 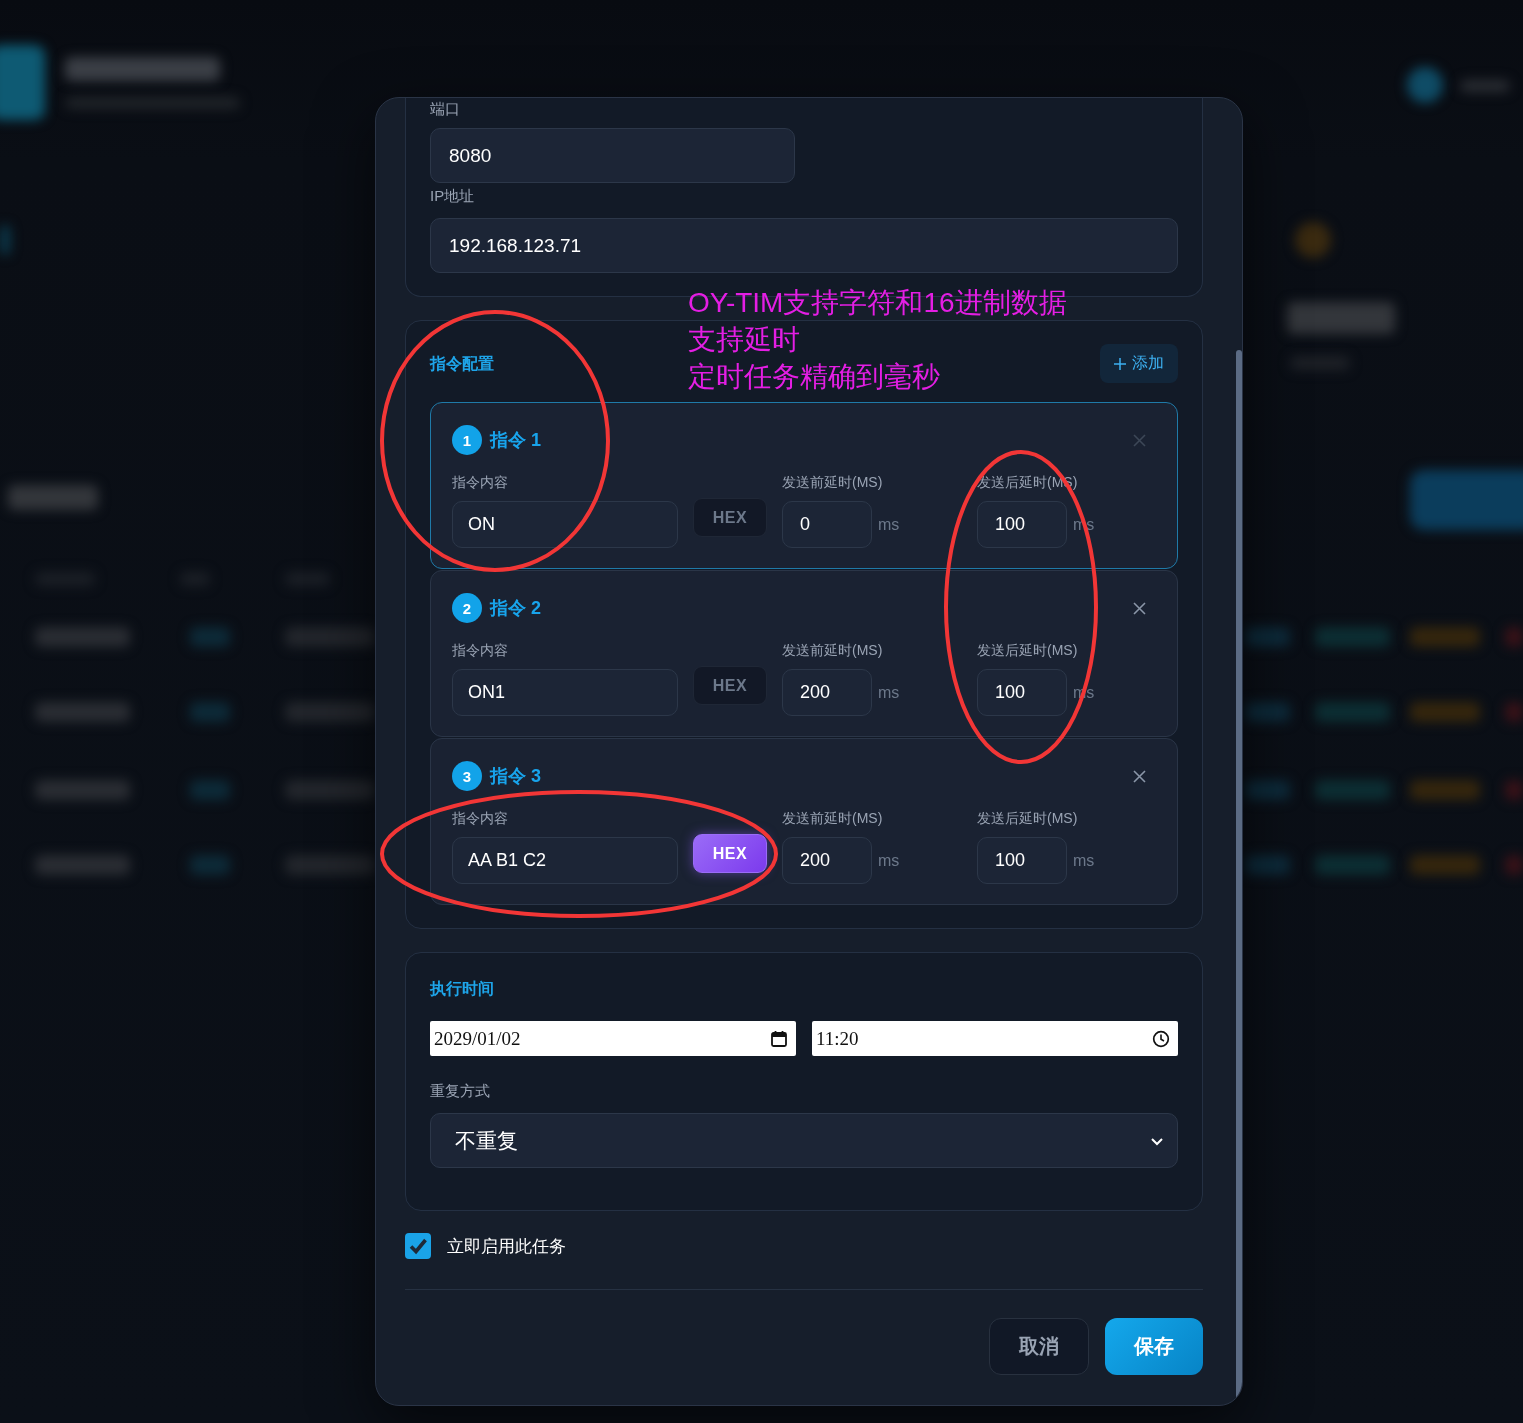 I want to click on delay-field: 0, so click(x=827, y=524).